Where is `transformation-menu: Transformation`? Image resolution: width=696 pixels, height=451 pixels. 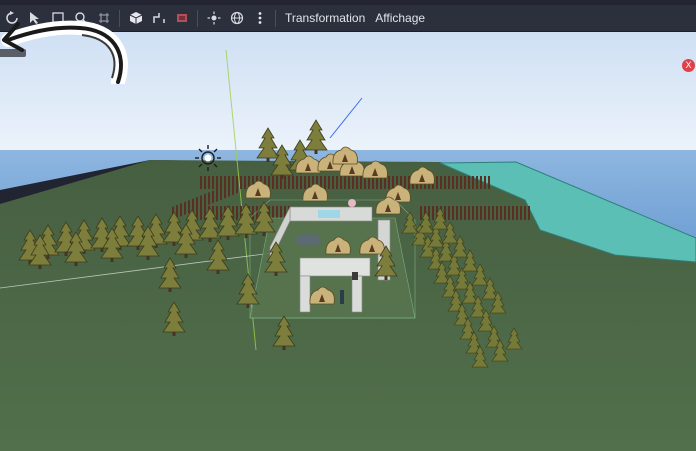 transformation-menu: Transformation is located at coordinates (325, 18).